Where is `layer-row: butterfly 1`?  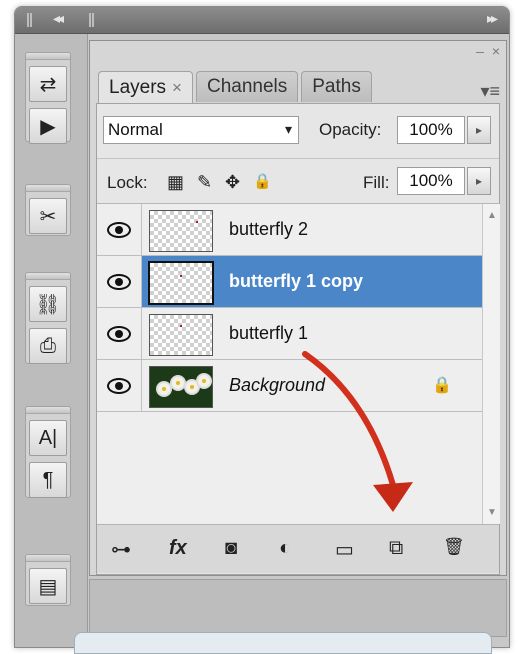
layer-row: butterfly 1 is located at coordinates (289, 334).